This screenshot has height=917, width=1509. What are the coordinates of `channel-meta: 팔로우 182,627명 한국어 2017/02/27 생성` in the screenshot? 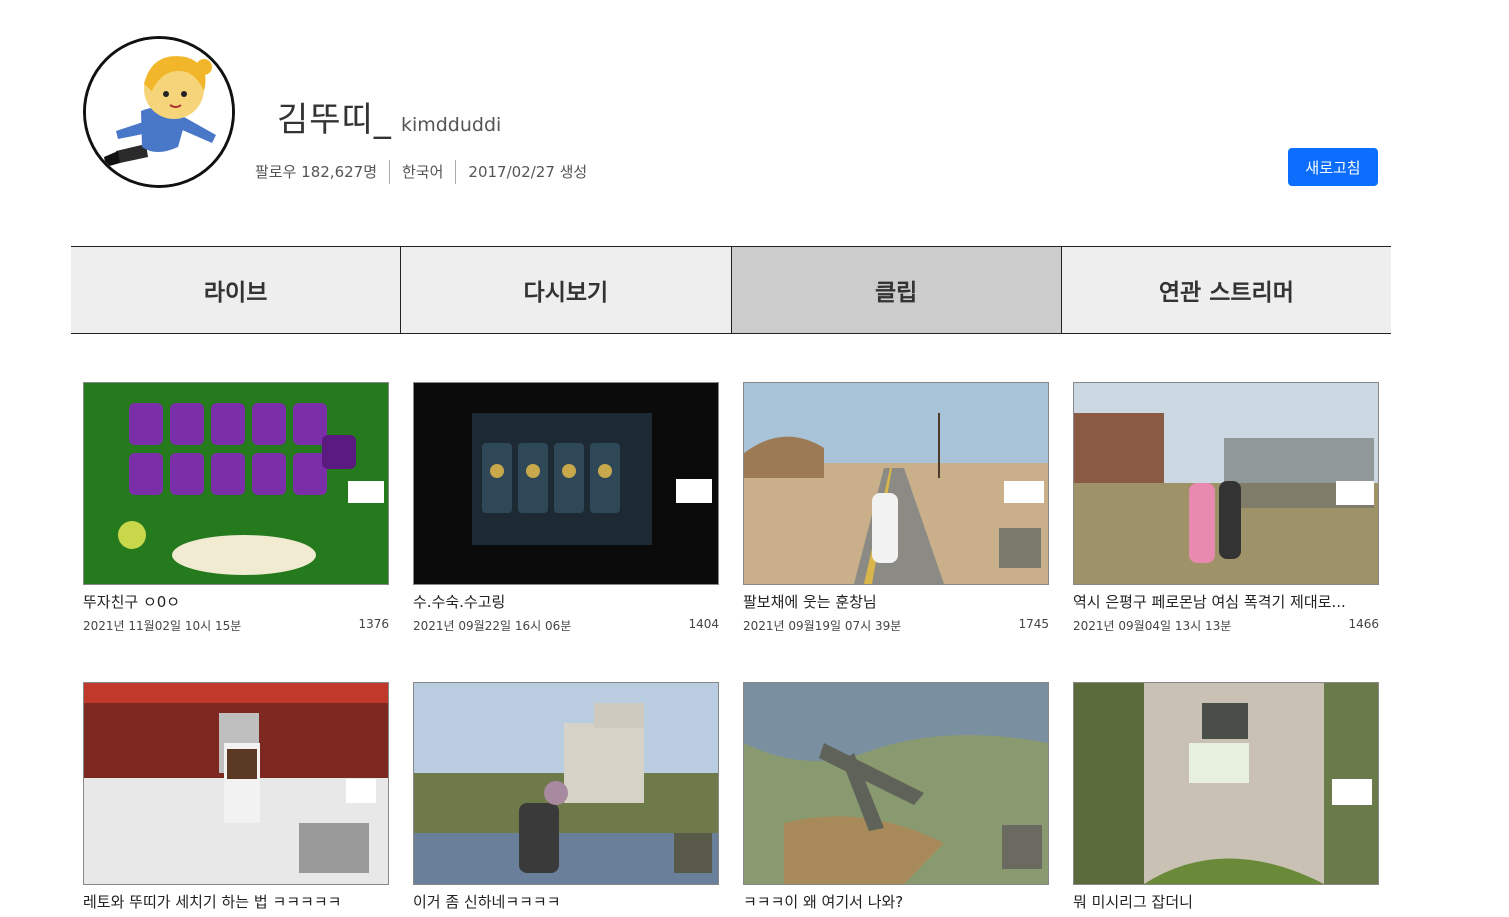 It's located at (427, 172).